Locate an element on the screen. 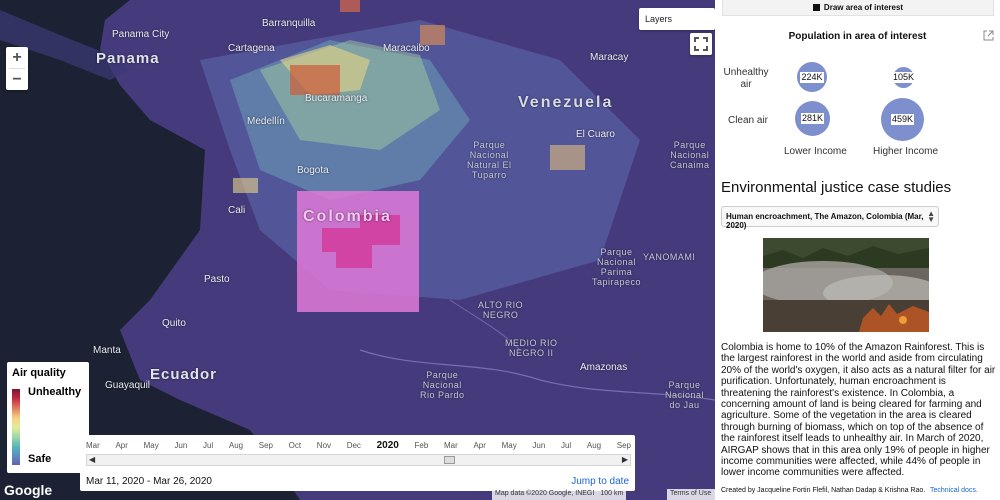 The height and width of the screenshot is (500, 1000). zoom-out-button: − is located at coordinates (17, 79).